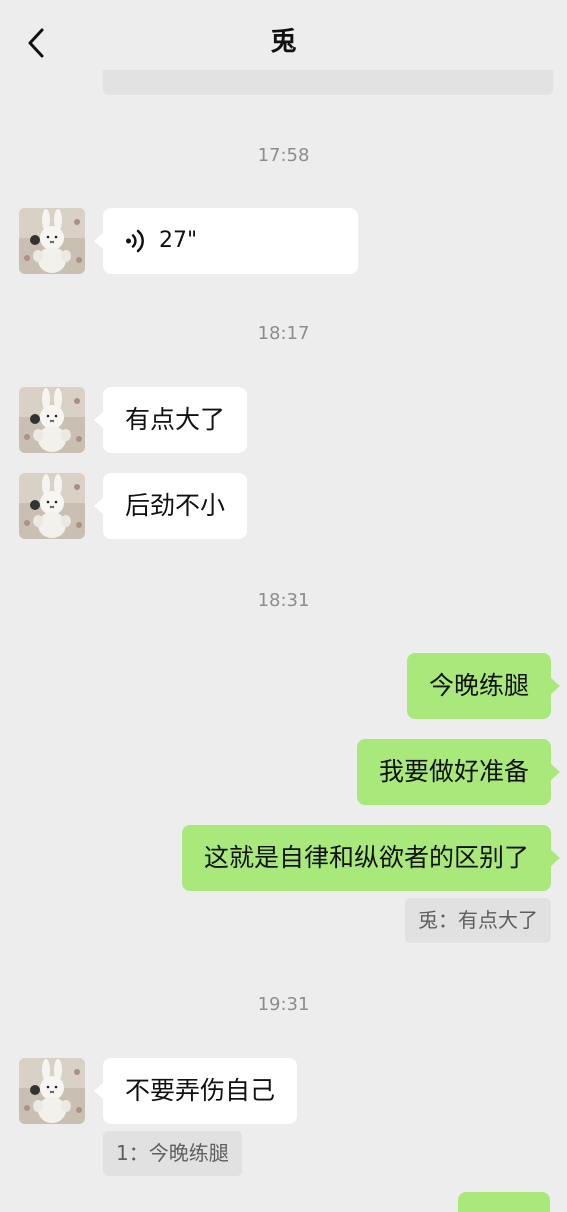  What do you see at coordinates (178, 240) in the screenshot?
I see `voice-duration: 27"` at bounding box center [178, 240].